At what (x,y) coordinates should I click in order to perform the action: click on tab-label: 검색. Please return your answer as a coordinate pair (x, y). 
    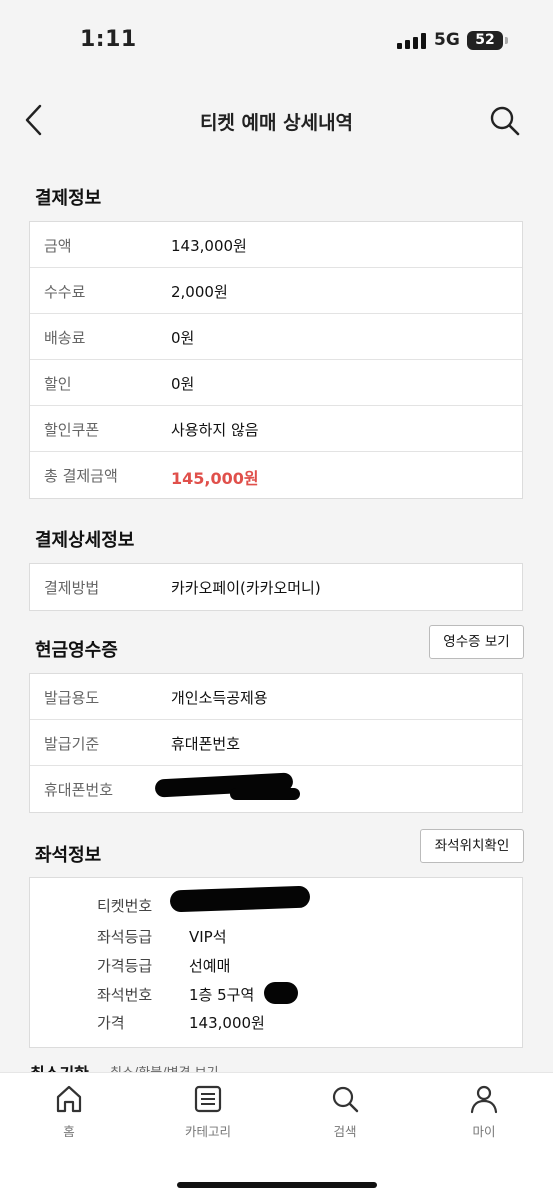
    Looking at the image, I should click on (345, 1131).